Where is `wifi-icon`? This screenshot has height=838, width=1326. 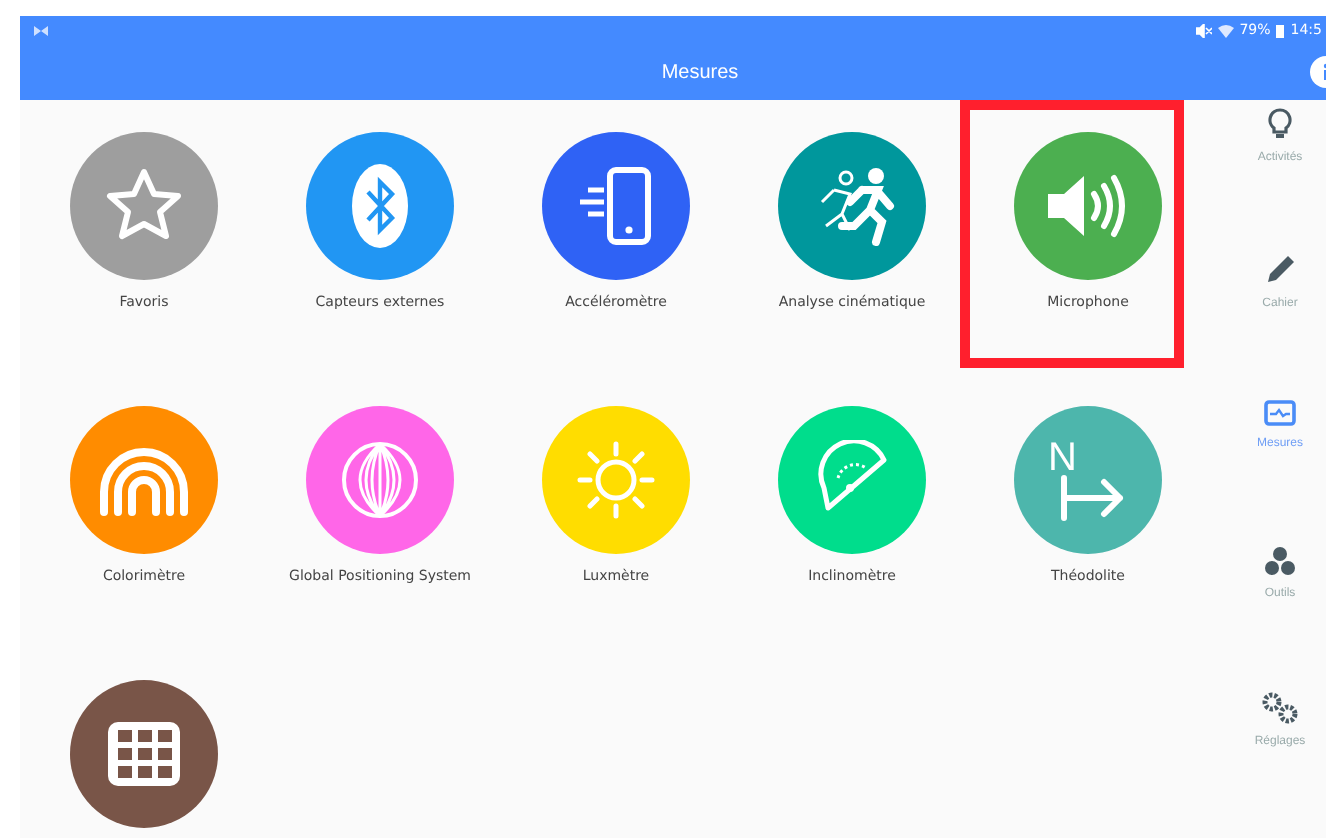
wifi-icon is located at coordinates (1225, 30).